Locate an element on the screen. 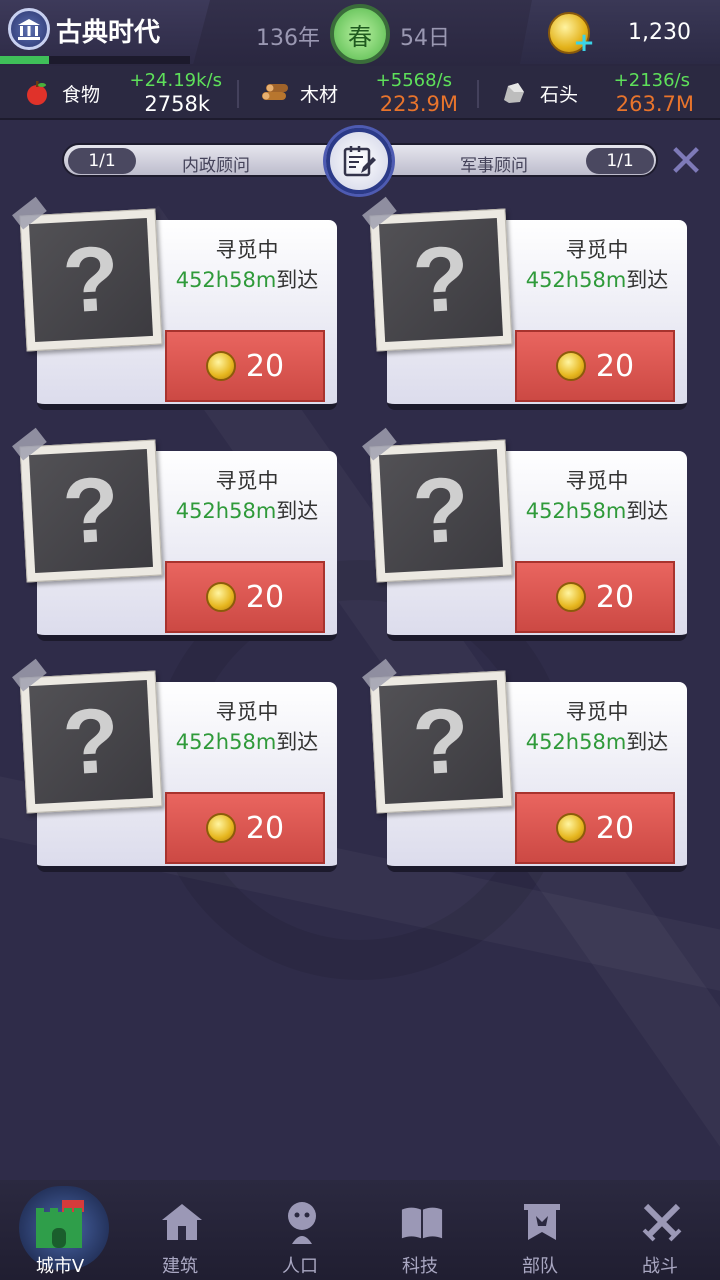 The image size is (720, 1280). nav-label: 建筑 is located at coordinates (180, 1266).